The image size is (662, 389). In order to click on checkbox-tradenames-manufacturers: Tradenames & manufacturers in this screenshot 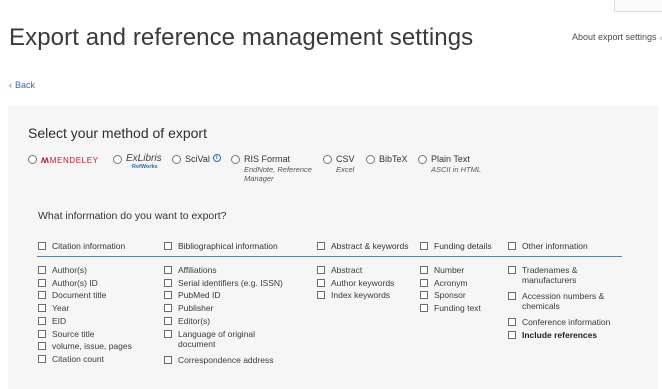, I will do `click(555, 275)`.